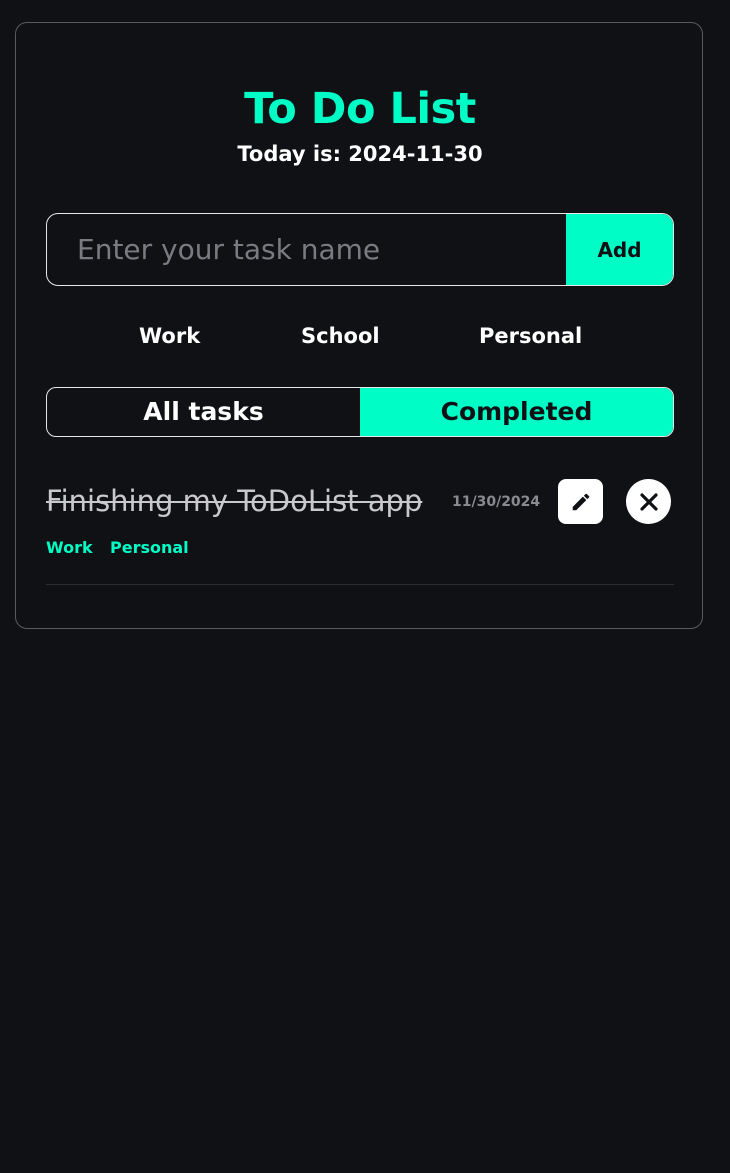  Describe the element at coordinates (69, 547) in the screenshot. I see `task-tag-work: Work` at that location.